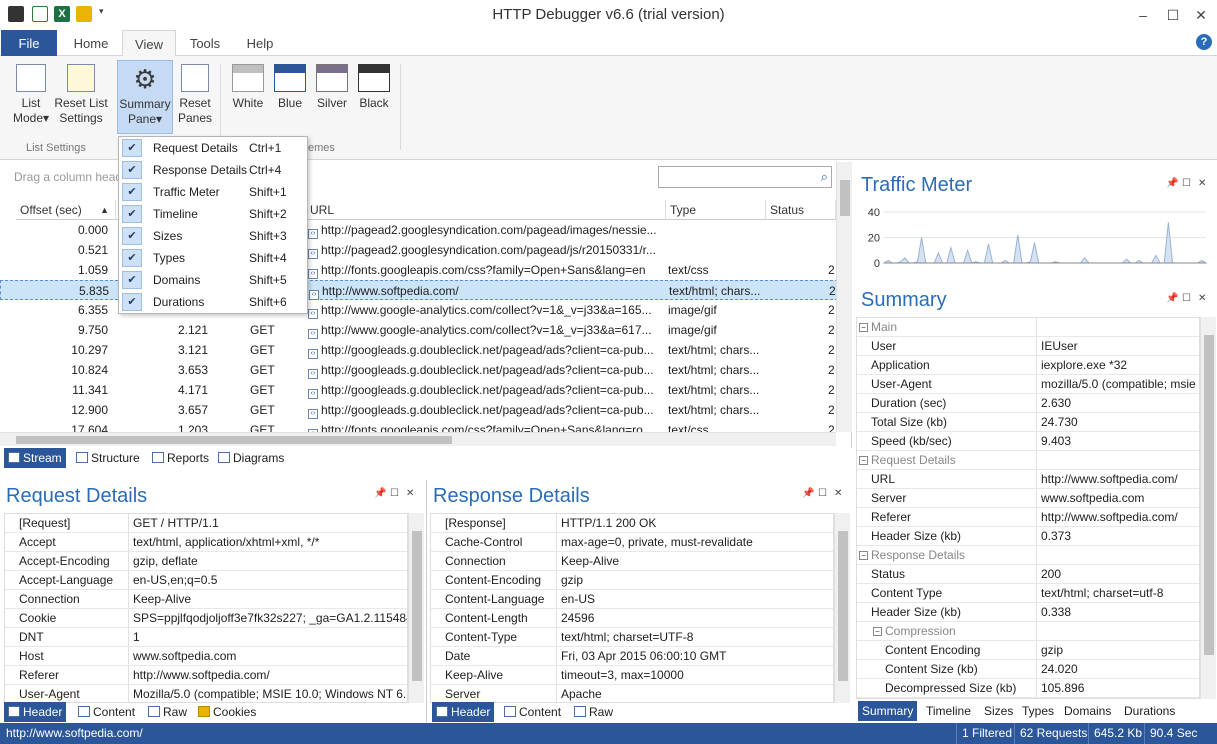  What do you see at coordinates (29, 43) in the screenshot?
I see `tab-file: File` at bounding box center [29, 43].